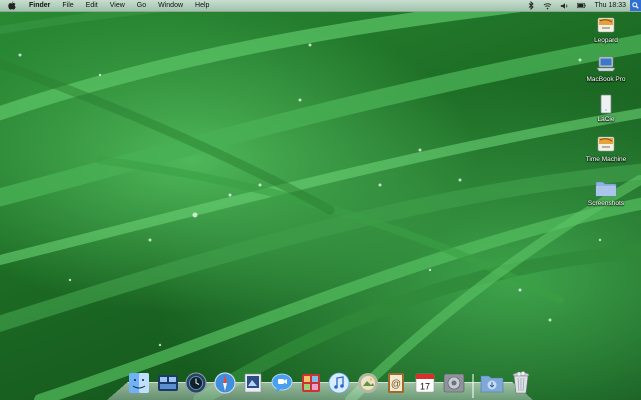 The image size is (641, 400). I want to click on menu-view: View, so click(117, 5).